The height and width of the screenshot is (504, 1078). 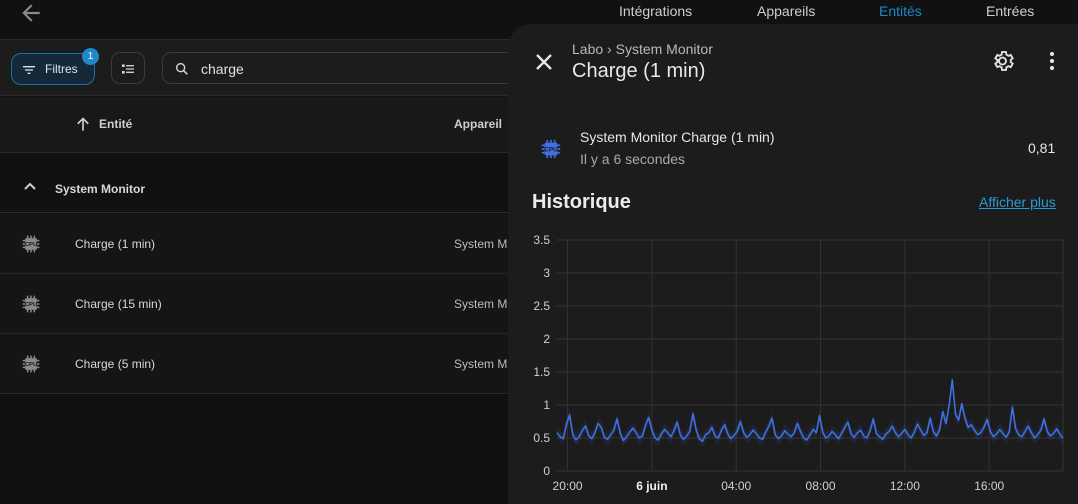 I want to click on entity-name: Charge (15 min), so click(x=118, y=304).